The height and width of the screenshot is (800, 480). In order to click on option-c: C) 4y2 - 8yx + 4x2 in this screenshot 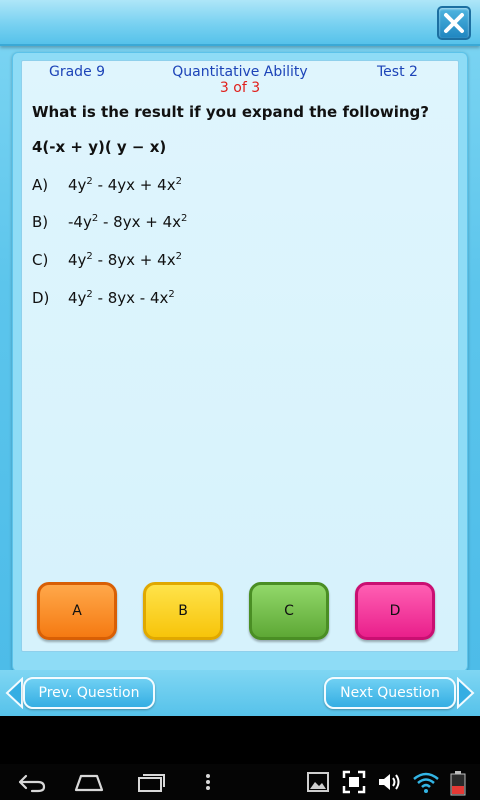, I will do `click(107, 260)`.